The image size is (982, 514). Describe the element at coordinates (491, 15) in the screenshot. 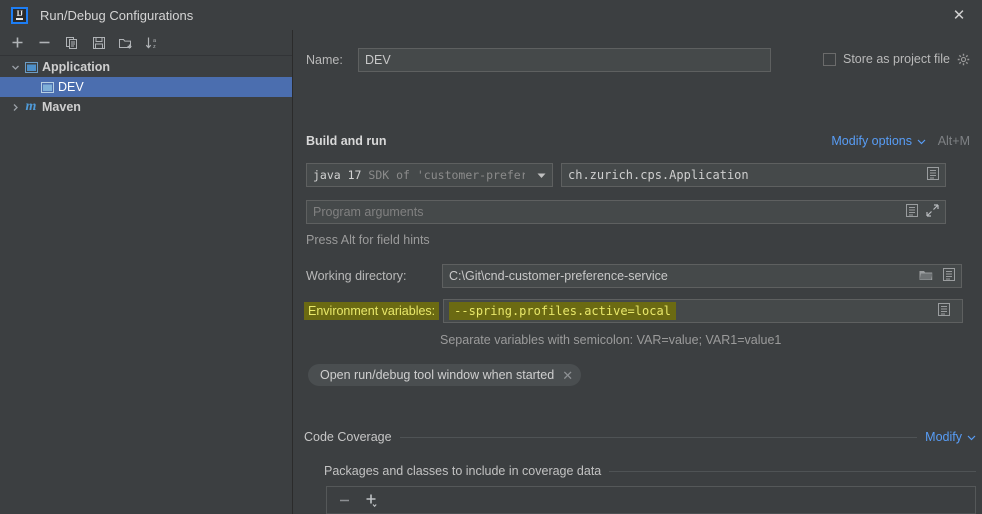

I see `title-bar: IJ Run/Debug Configurations ✕` at that location.